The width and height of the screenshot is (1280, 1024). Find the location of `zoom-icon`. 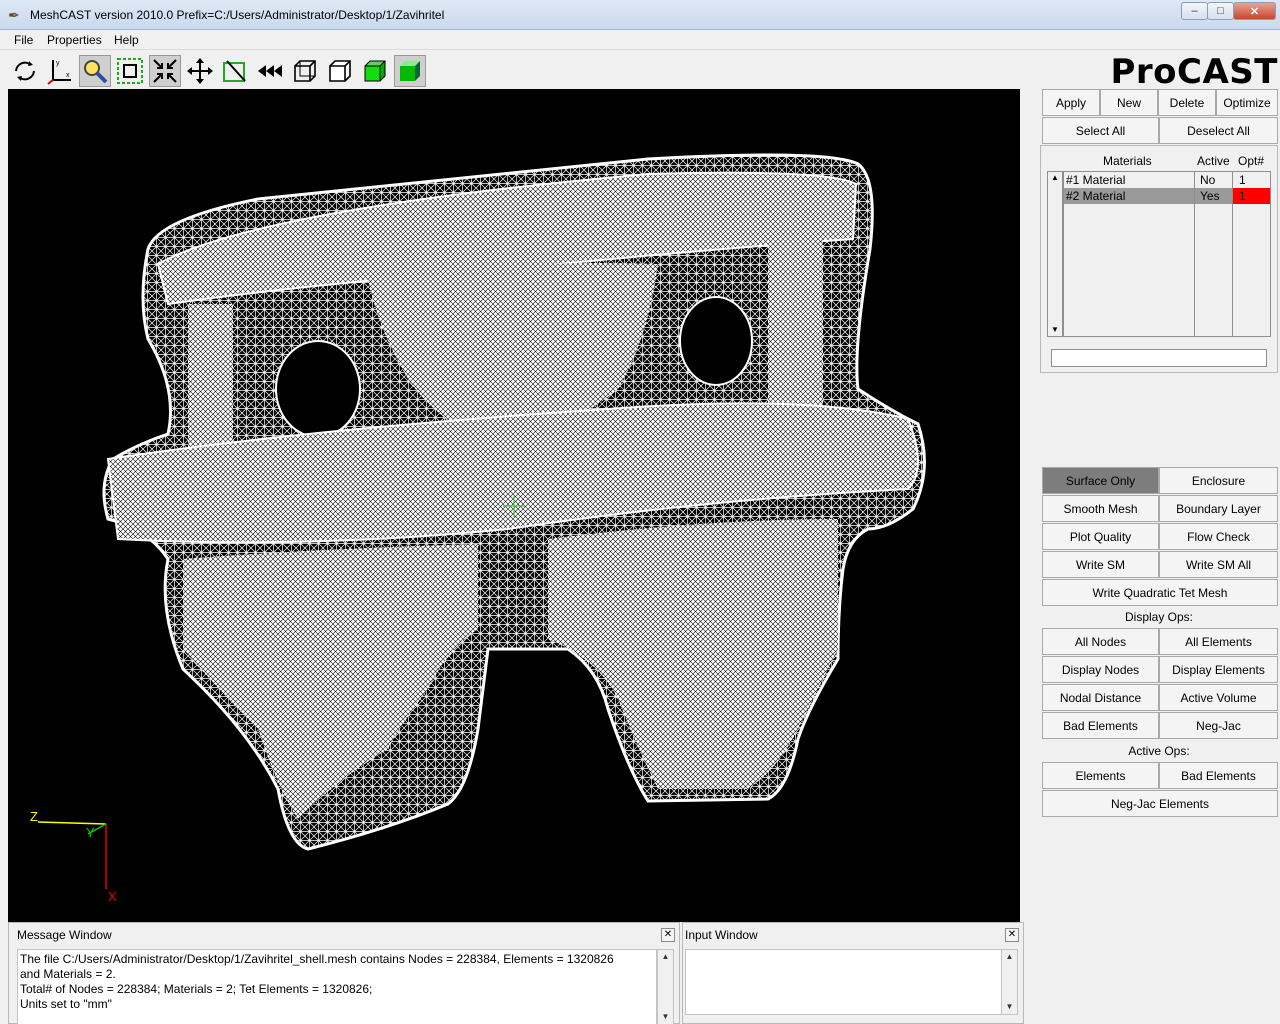

zoom-icon is located at coordinates (96, 72).